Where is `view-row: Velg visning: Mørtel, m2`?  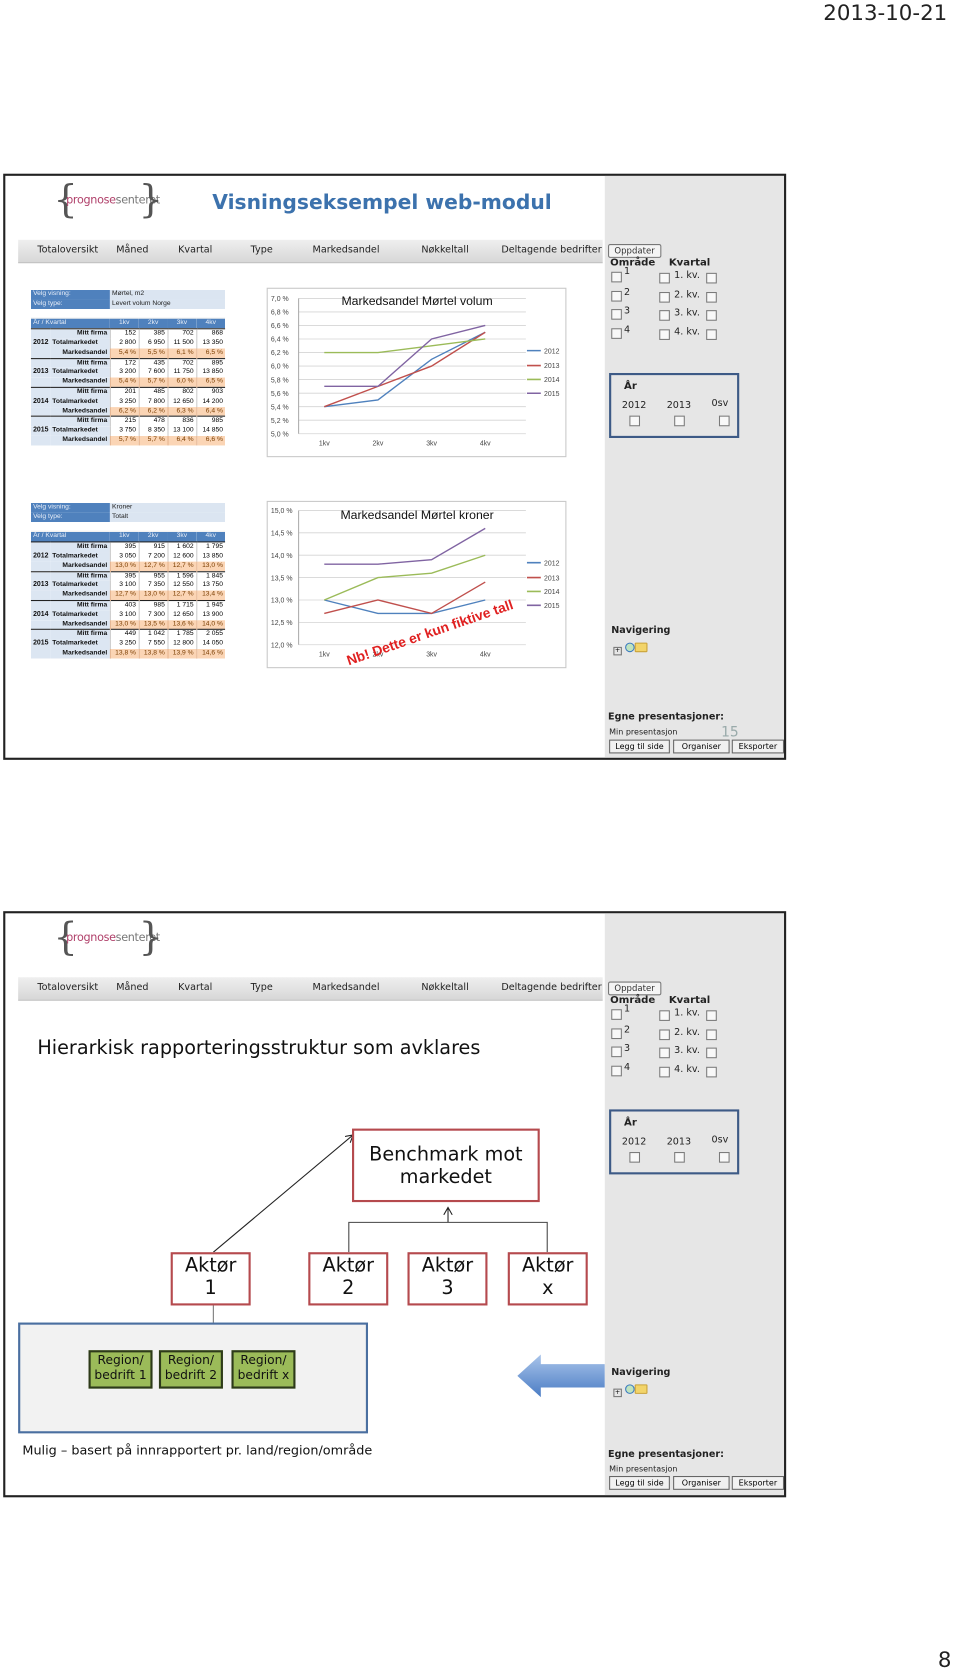 view-row: Velg visning: Mørtel, m2 is located at coordinates (128, 294).